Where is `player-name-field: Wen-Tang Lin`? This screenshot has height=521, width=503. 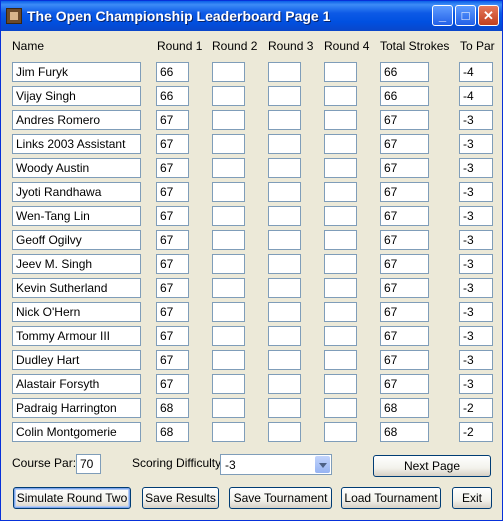
player-name-field: Wen-Tang Lin is located at coordinates (76, 216).